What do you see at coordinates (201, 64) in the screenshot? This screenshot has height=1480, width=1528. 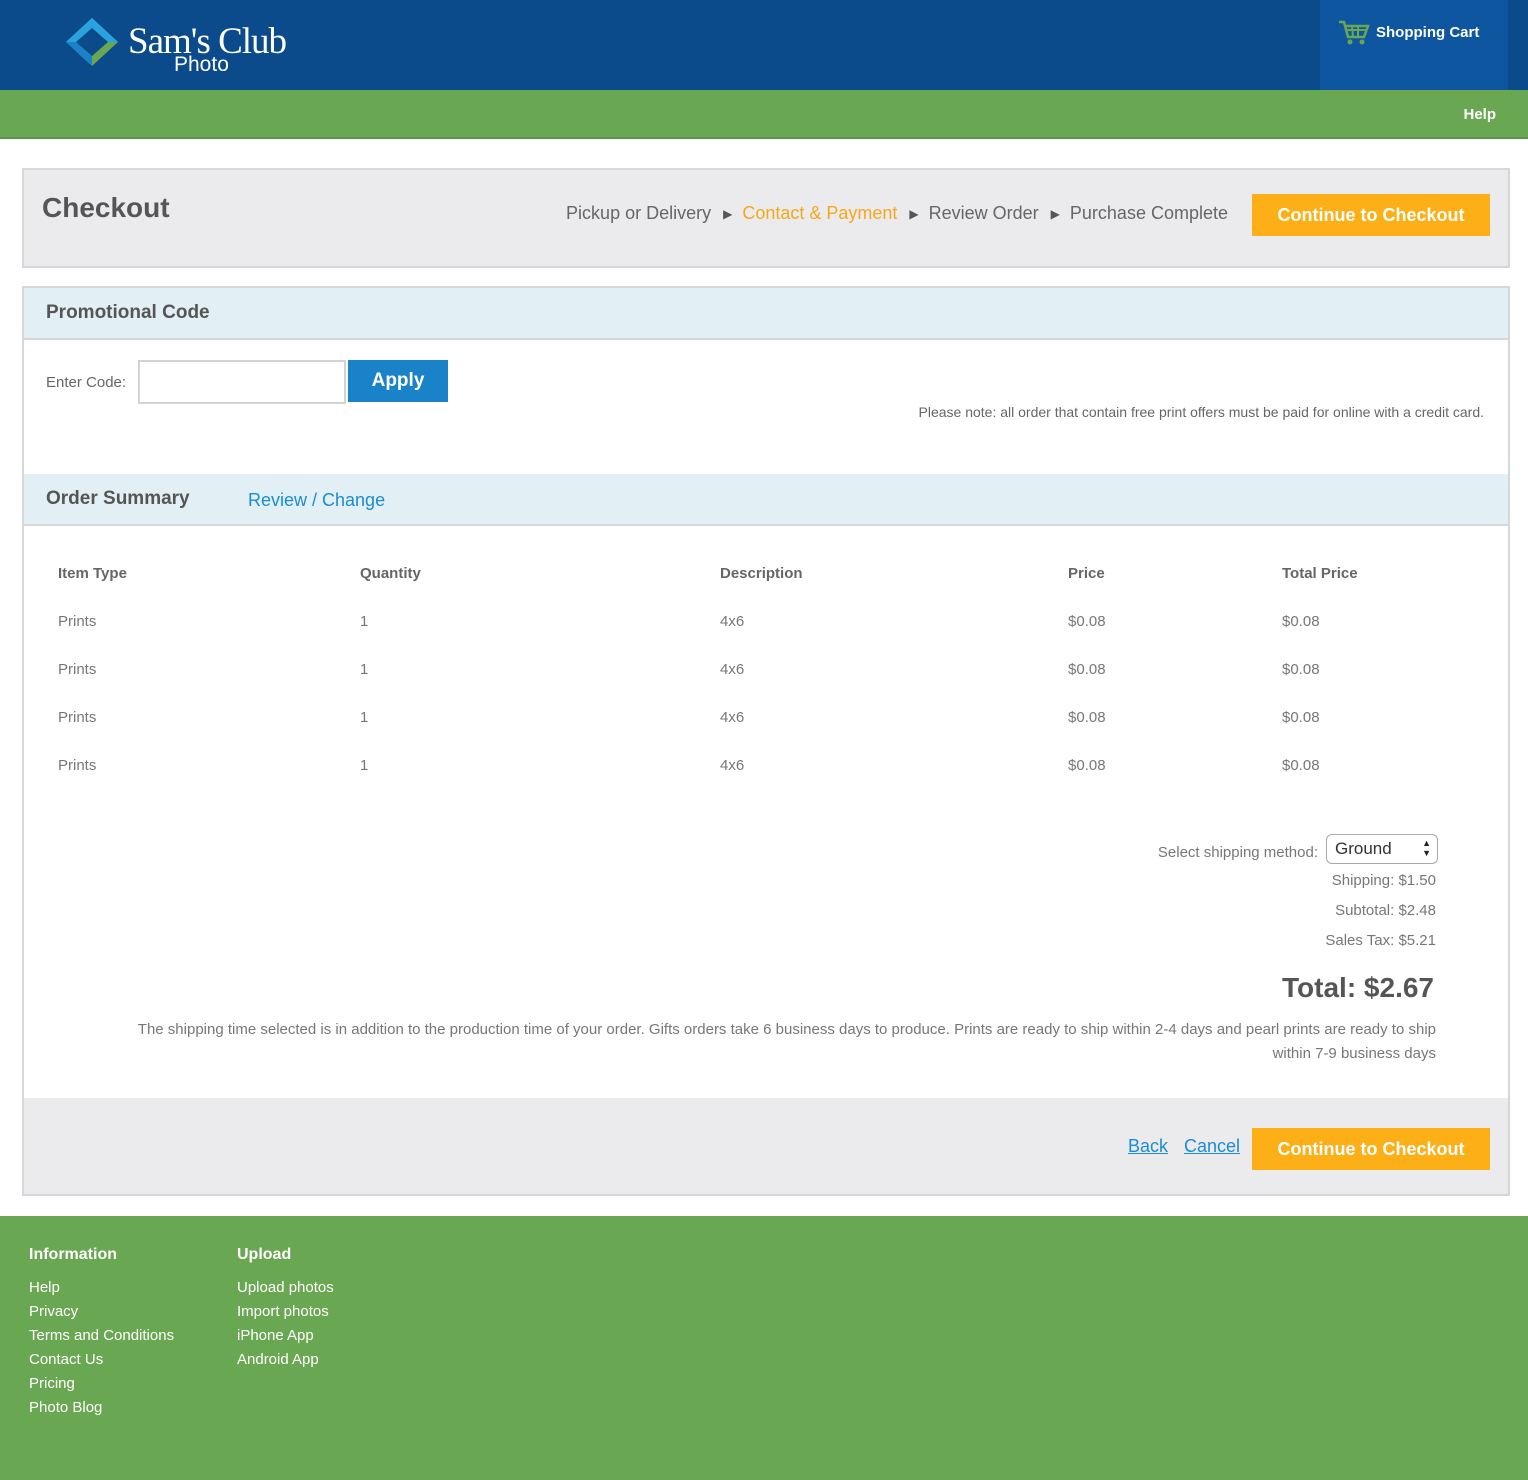 I see `brand-sub: Photo` at bounding box center [201, 64].